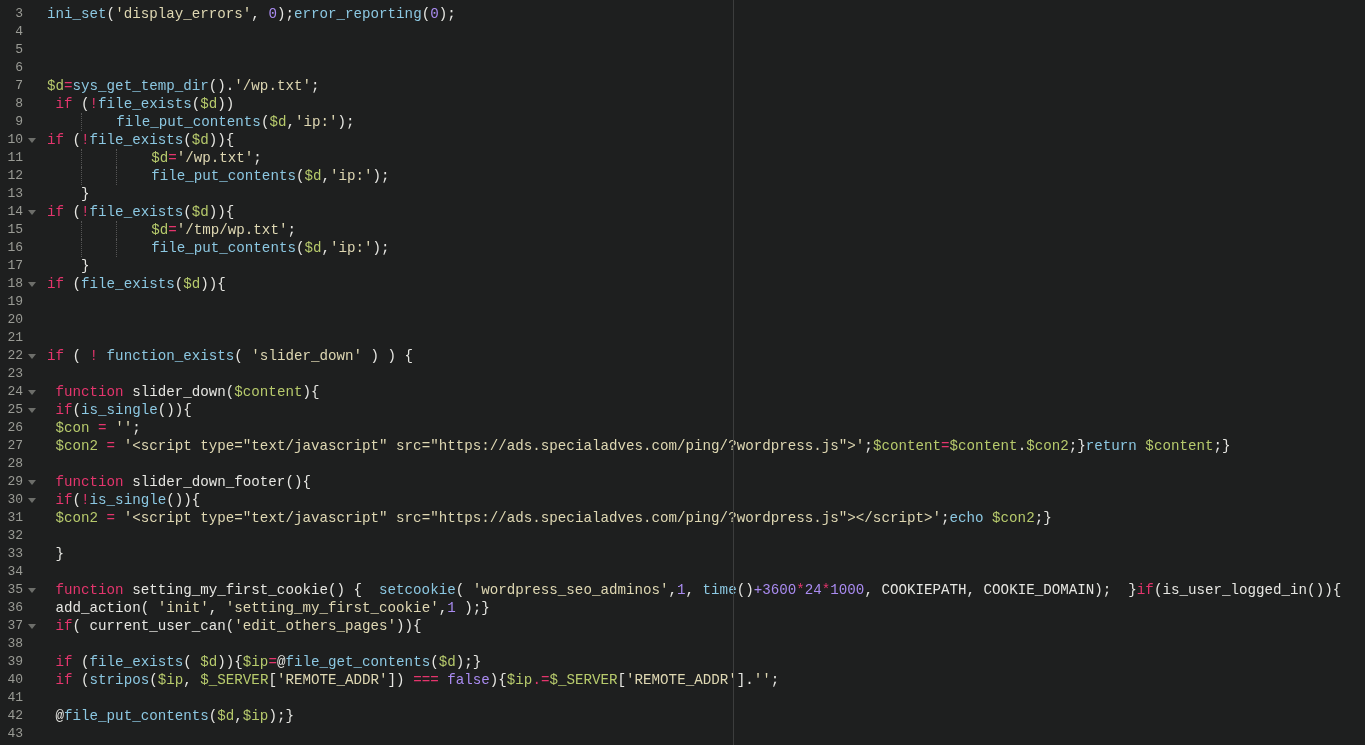 The height and width of the screenshot is (745, 1365). What do you see at coordinates (417, 680) in the screenshot?
I see `code-line: if (stripos($ip, $_SERVER['REMOTE_ADDR']) === false){$ip.=$_SERVER['REMOTE_ADDR'].'';` at bounding box center [417, 680].